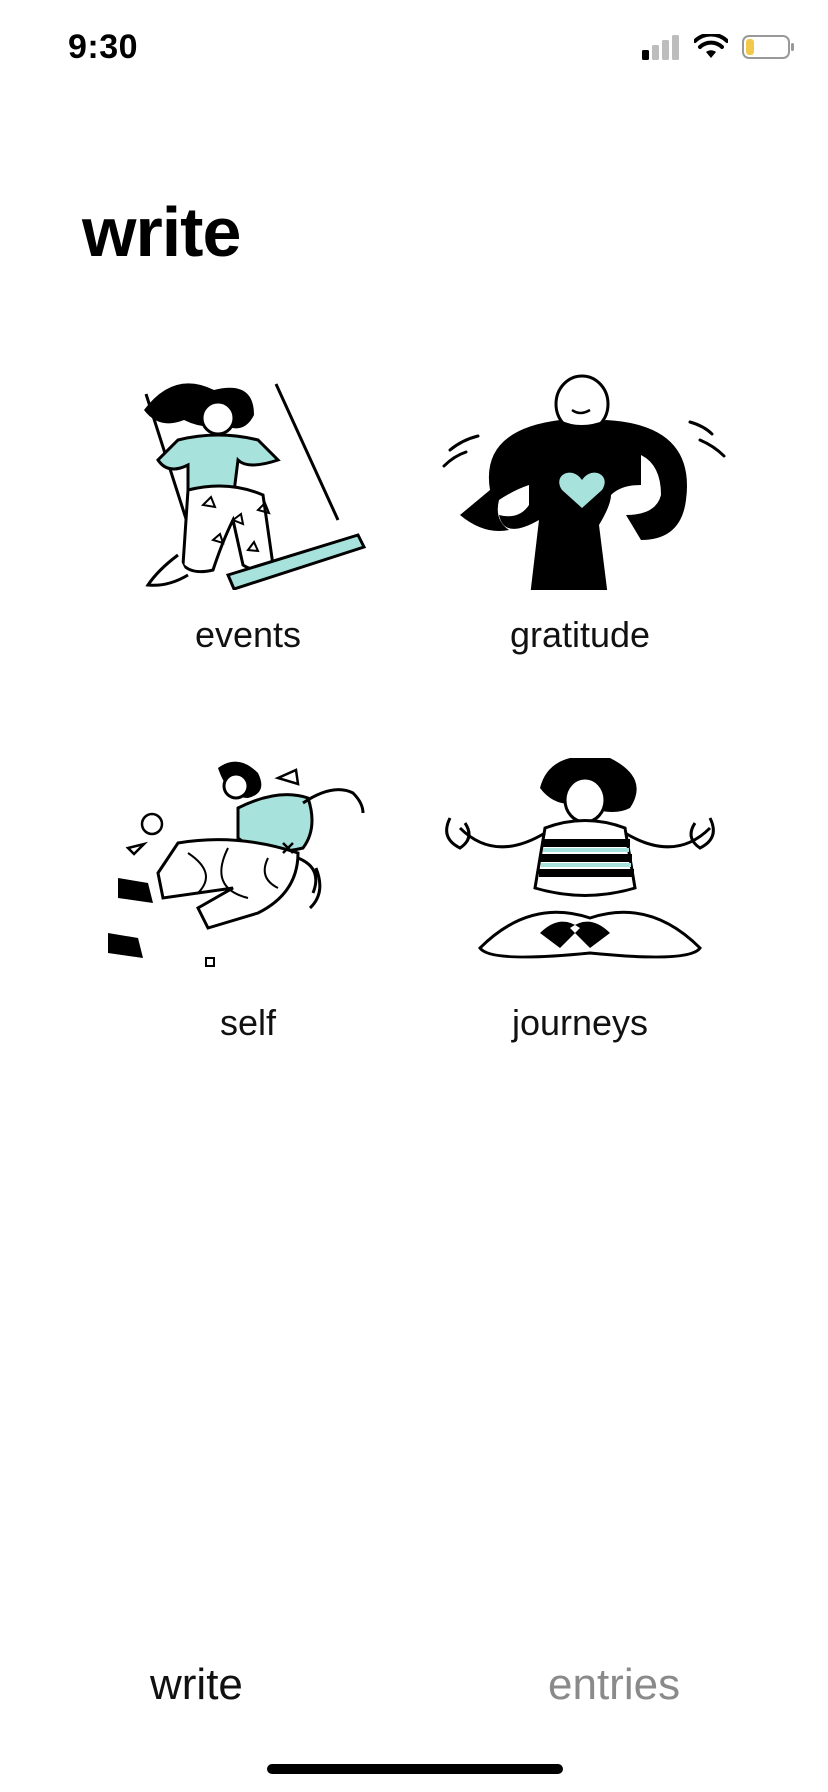  Describe the element at coordinates (768, 47) in the screenshot. I see `battery-low-icon` at that location.